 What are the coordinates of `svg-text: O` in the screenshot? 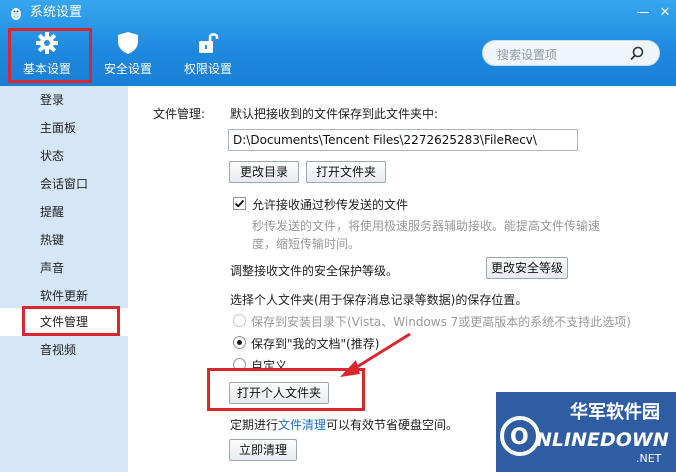 It's located at (519, 437).